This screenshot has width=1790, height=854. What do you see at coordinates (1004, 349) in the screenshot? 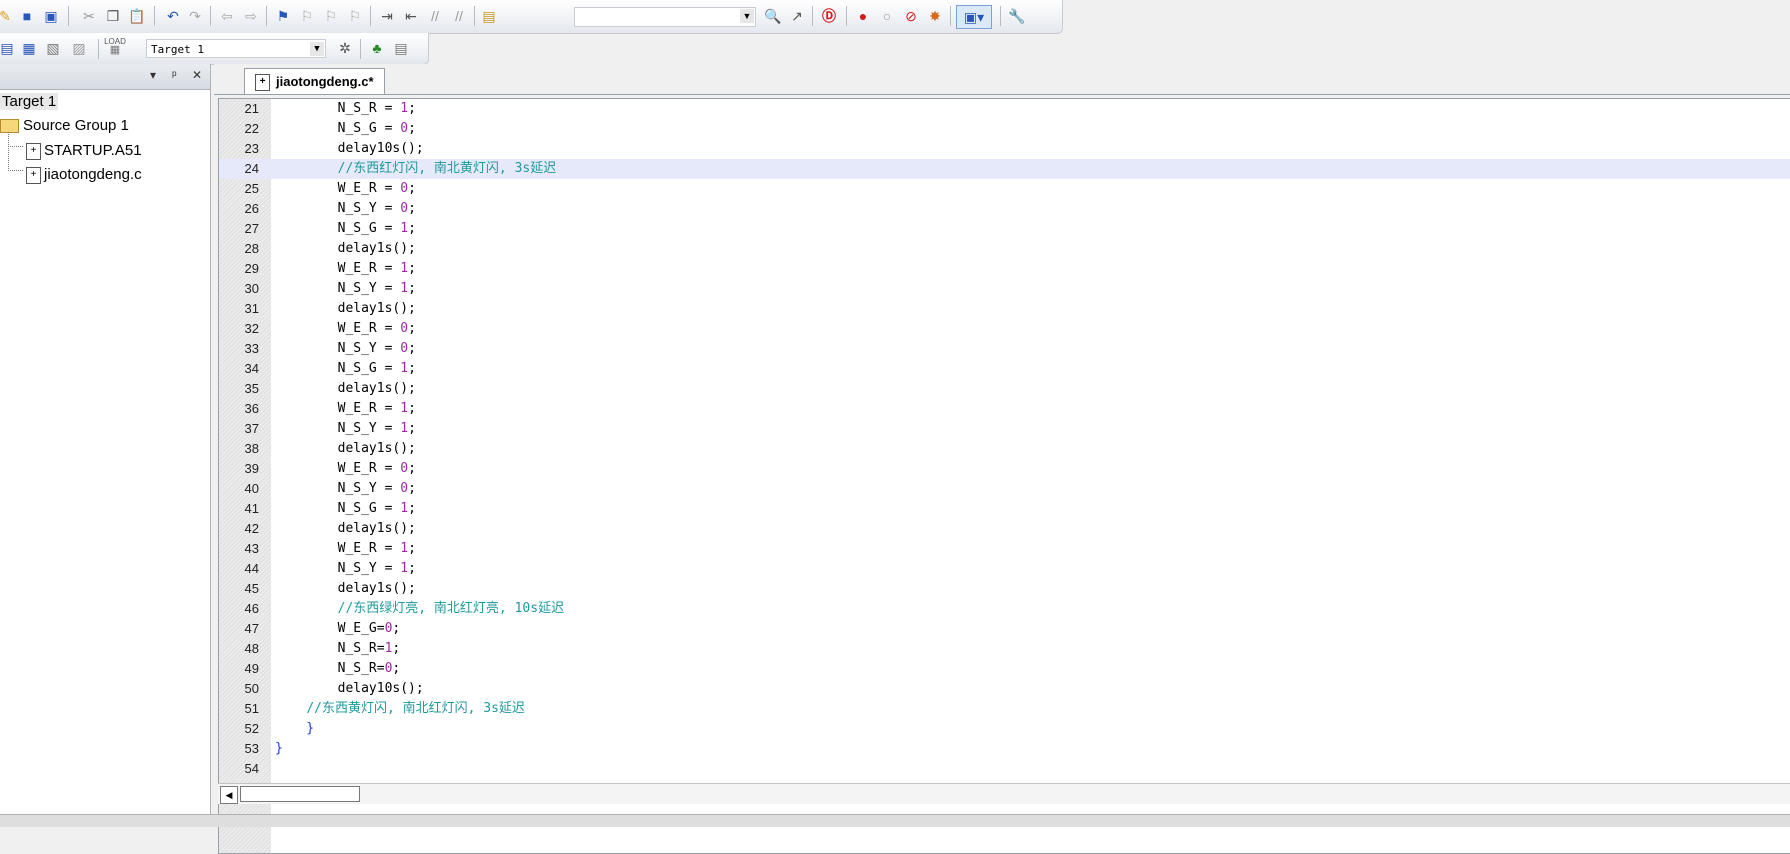
I see `code-line: 33 N_S_Y = 0;` at bounding box center [1004, 349].